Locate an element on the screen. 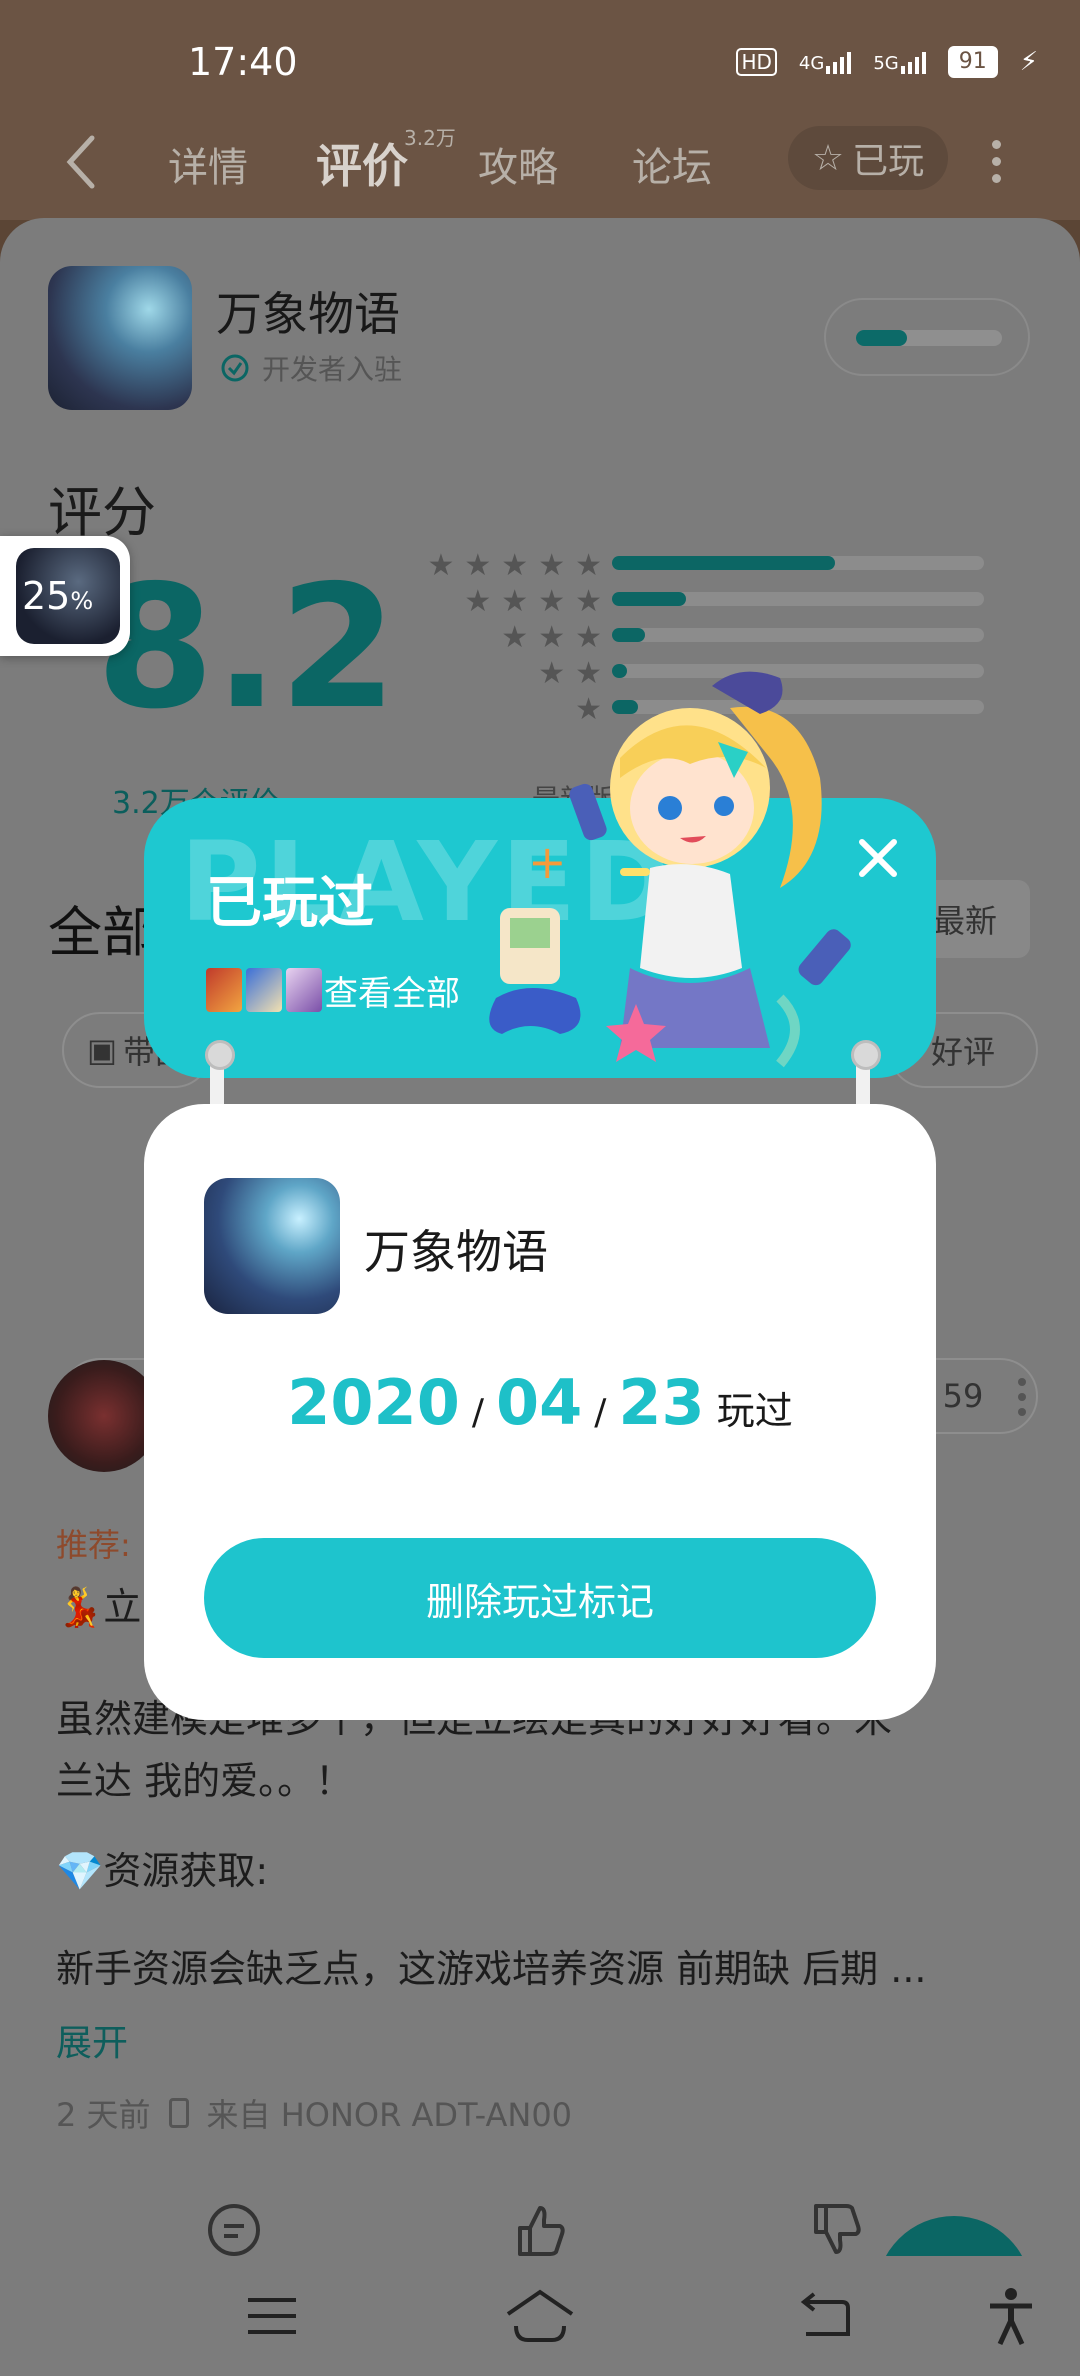 This screenshot has height=2376, width=1080. played-date: 2020/04/23 玩过 is located at coordinates (540, 1402).